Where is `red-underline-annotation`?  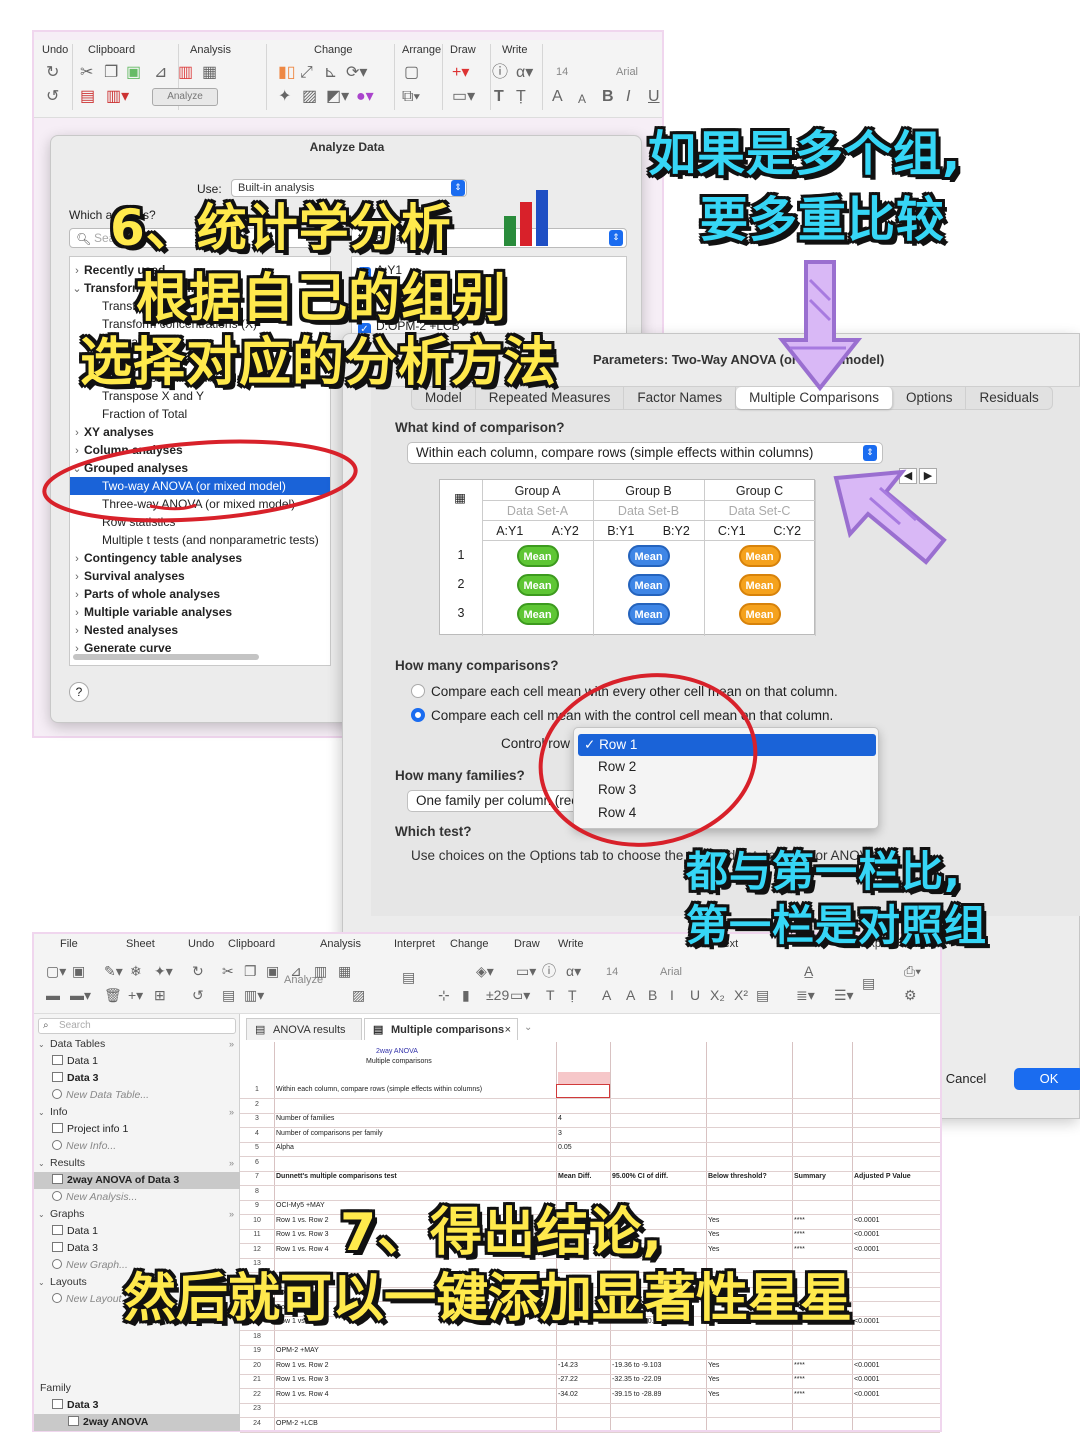 red-underline-annotation is located at coordinates (173, 507).